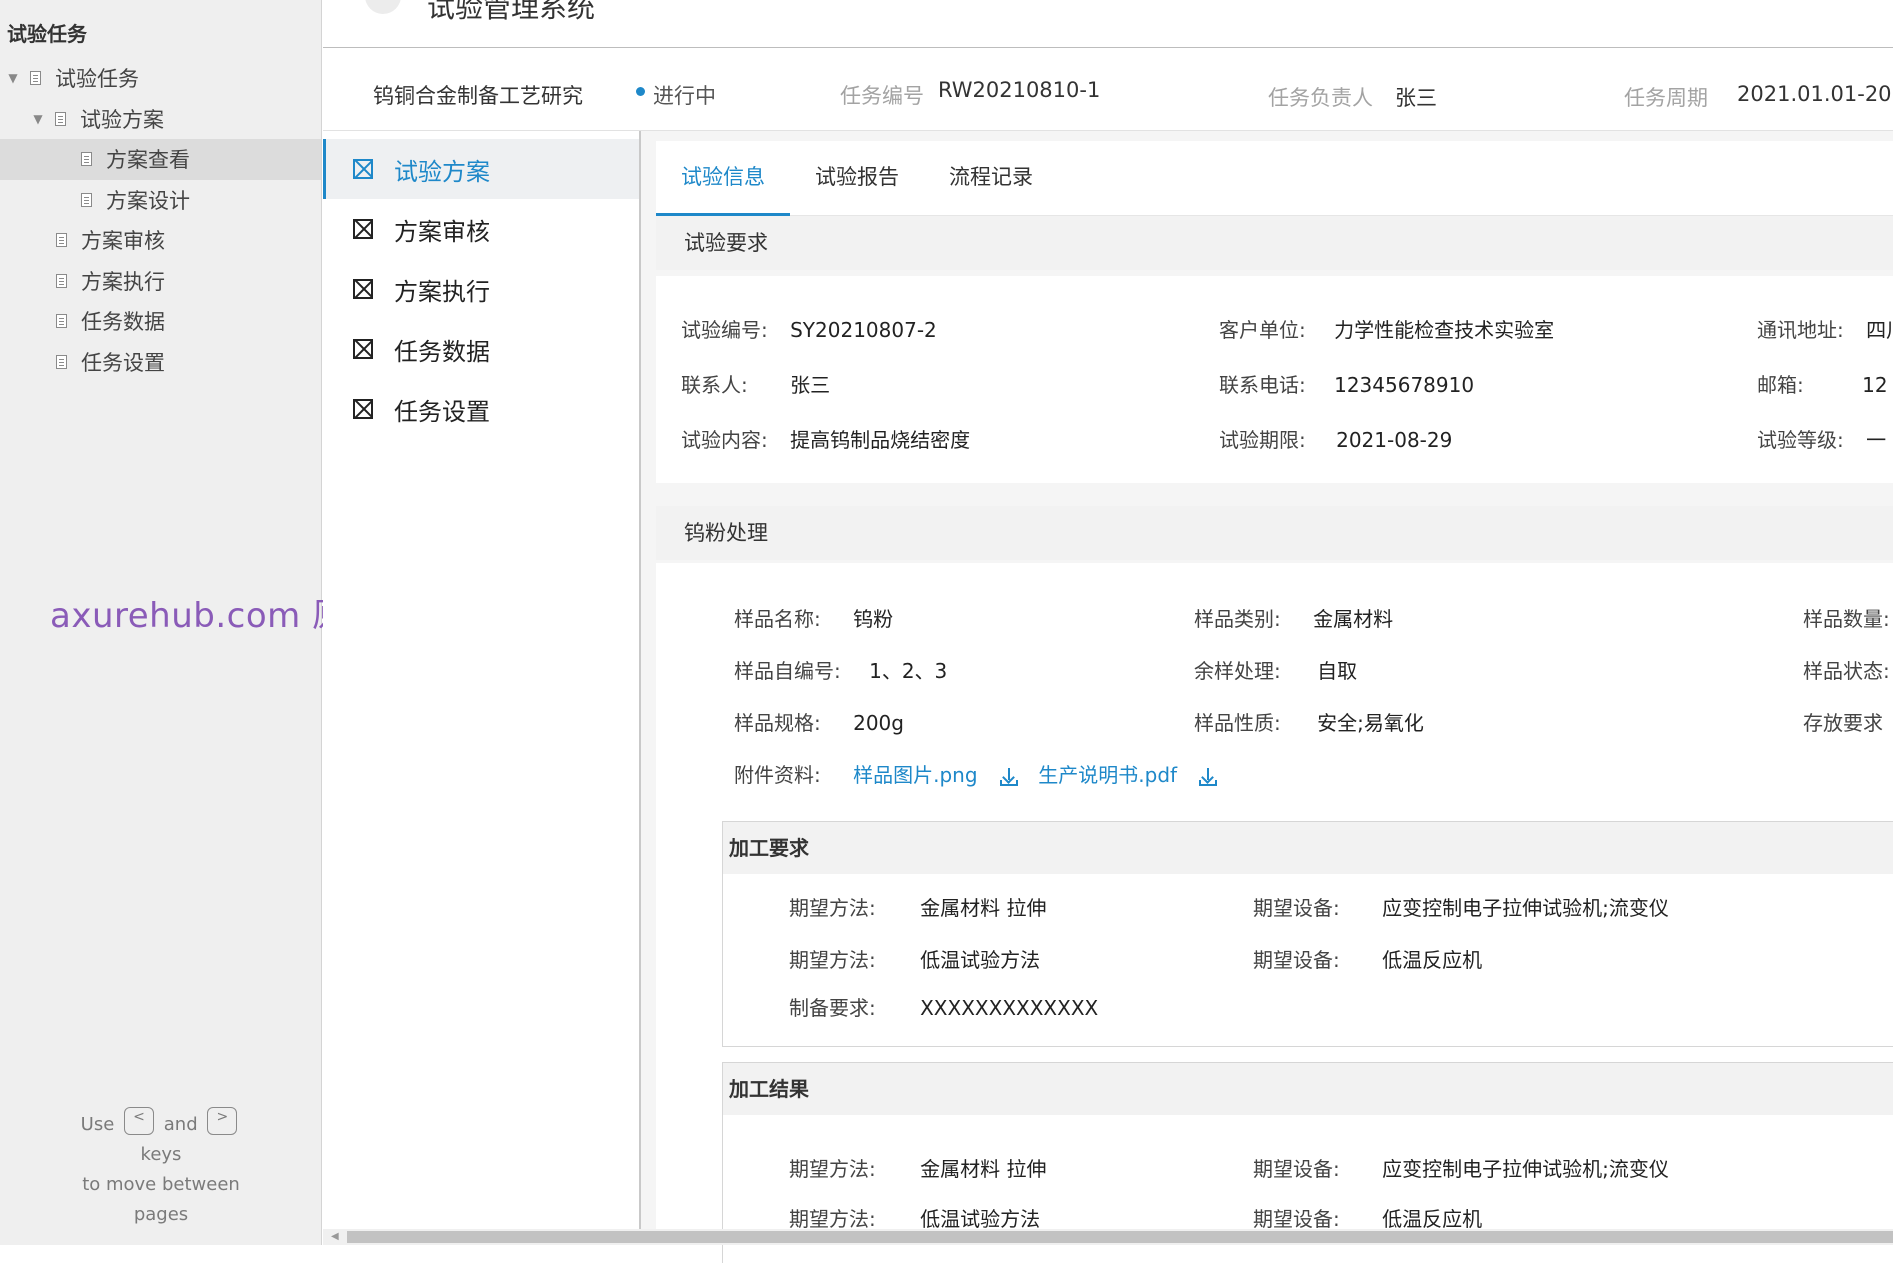 The width and height of the screenshot is (1893, 1263). What do you see at coordinates (180, 1124) in the screenshot?
I see `hint-text: and` at bounding box center [180, 1124].